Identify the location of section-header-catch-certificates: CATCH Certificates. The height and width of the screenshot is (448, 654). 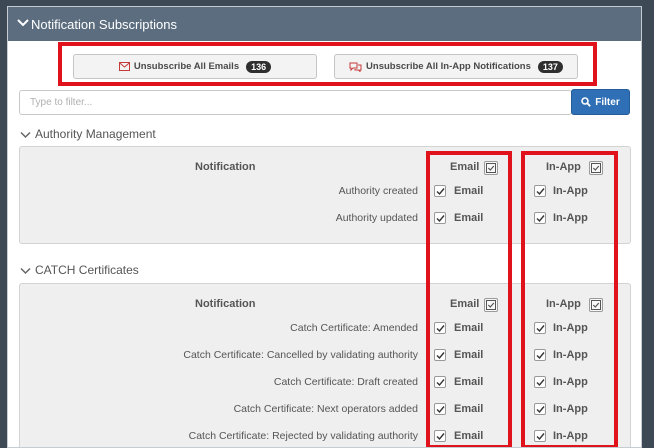
(79, 270).